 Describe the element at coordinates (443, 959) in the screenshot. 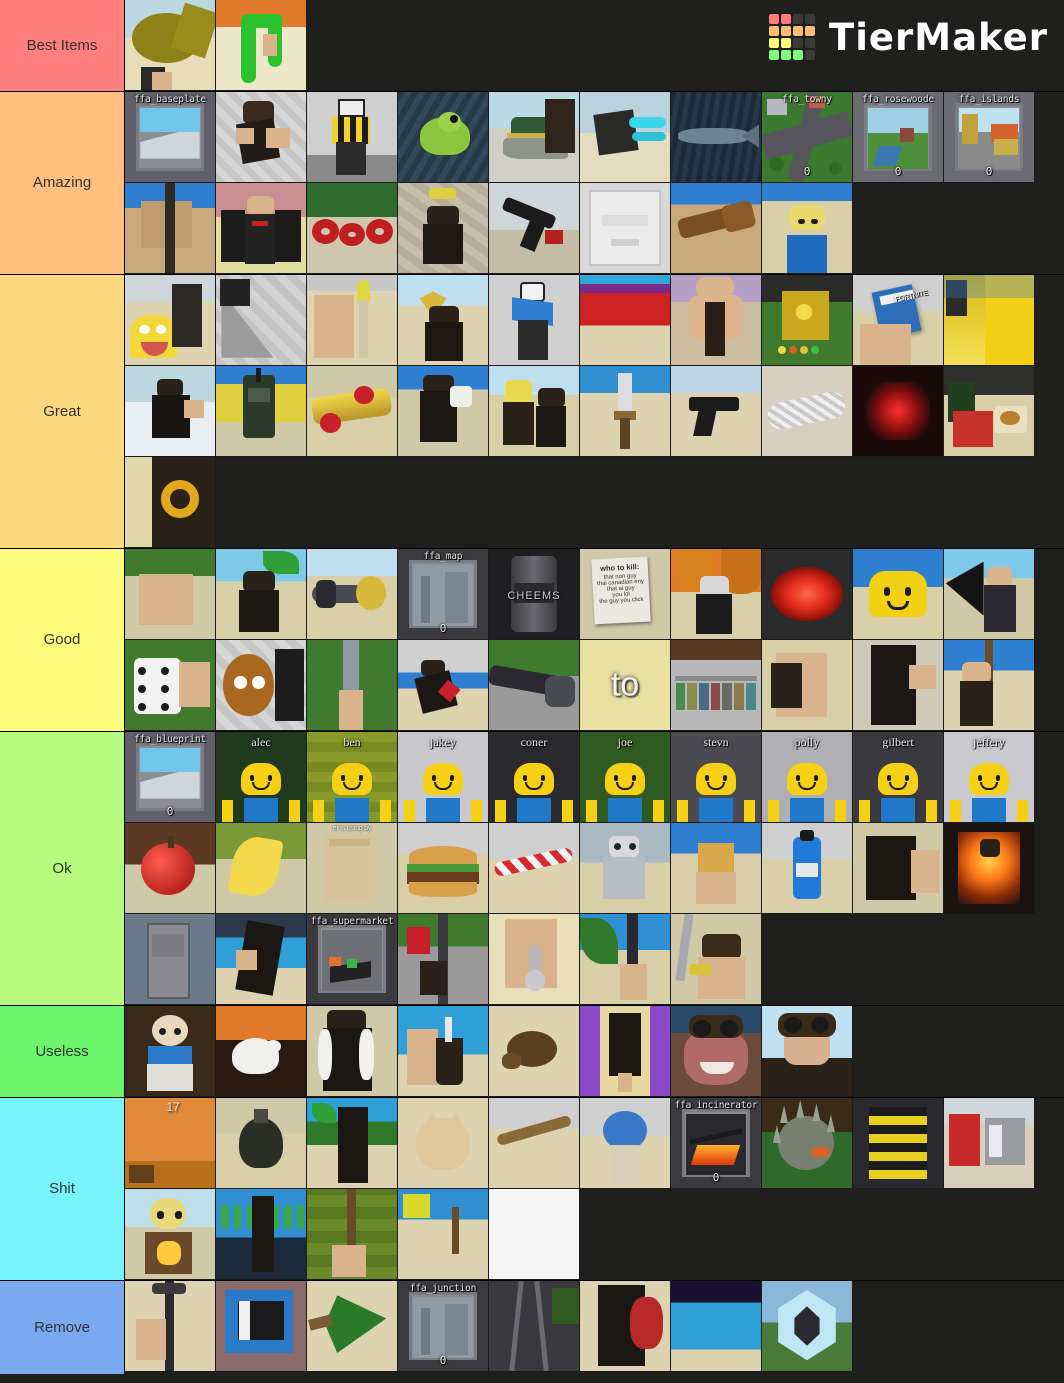

I see `street-pole-item` at that location.